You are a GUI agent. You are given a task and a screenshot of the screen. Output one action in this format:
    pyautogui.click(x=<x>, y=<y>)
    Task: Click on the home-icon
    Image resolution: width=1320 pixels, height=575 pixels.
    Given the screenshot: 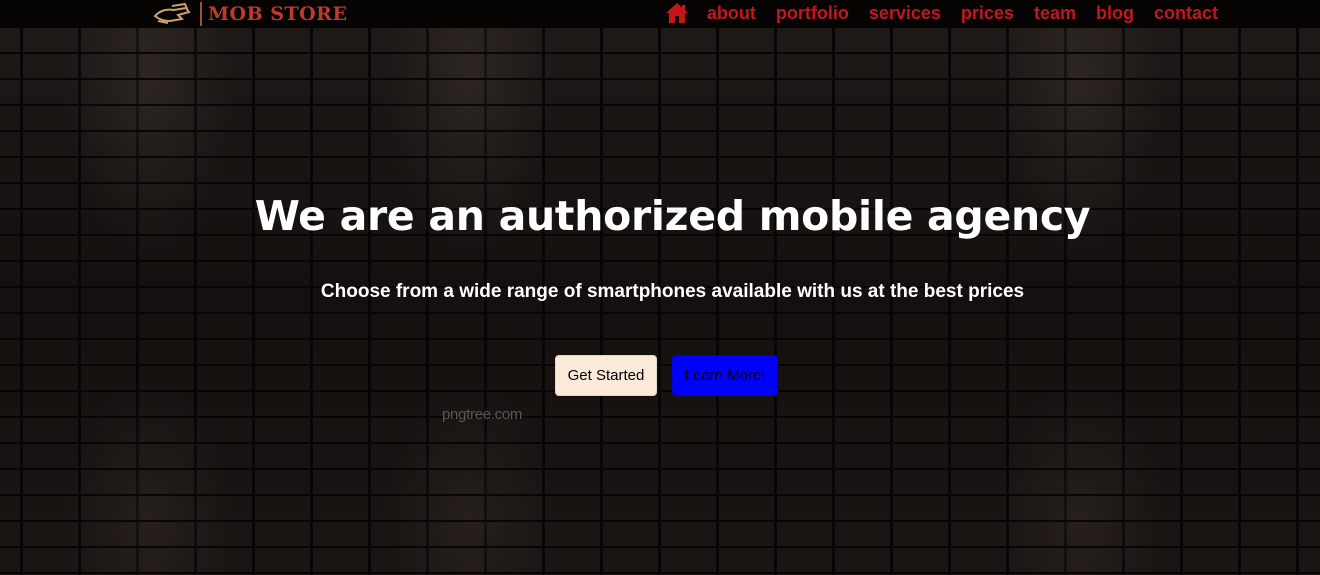 What is the action you would take?
    pyautogui.click(x=677, y=13)
    